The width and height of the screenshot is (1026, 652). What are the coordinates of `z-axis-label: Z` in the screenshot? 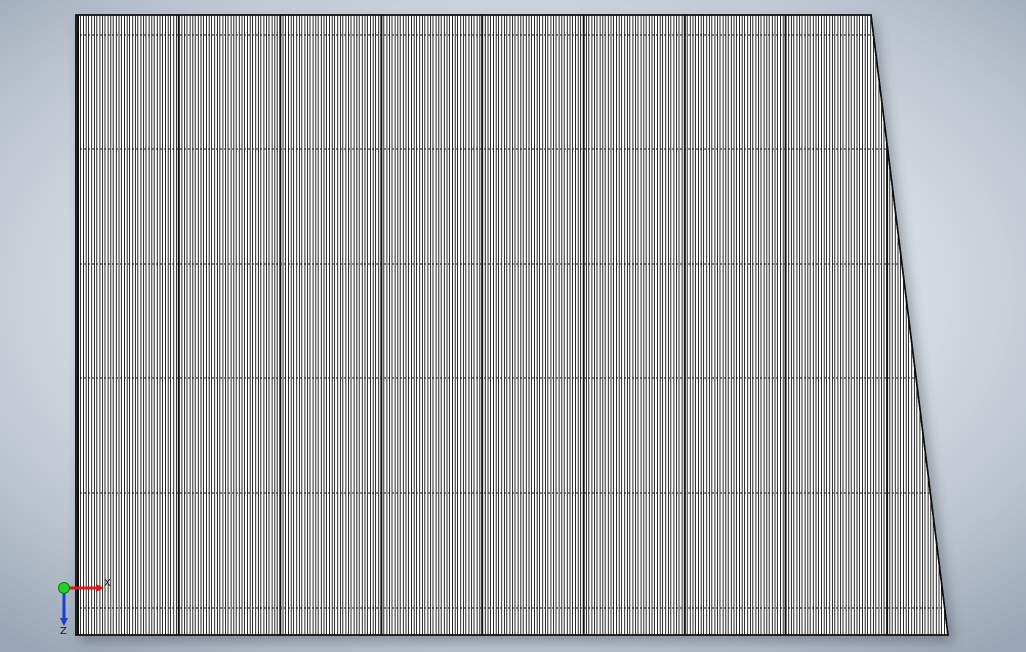 It's located at (63, 631).